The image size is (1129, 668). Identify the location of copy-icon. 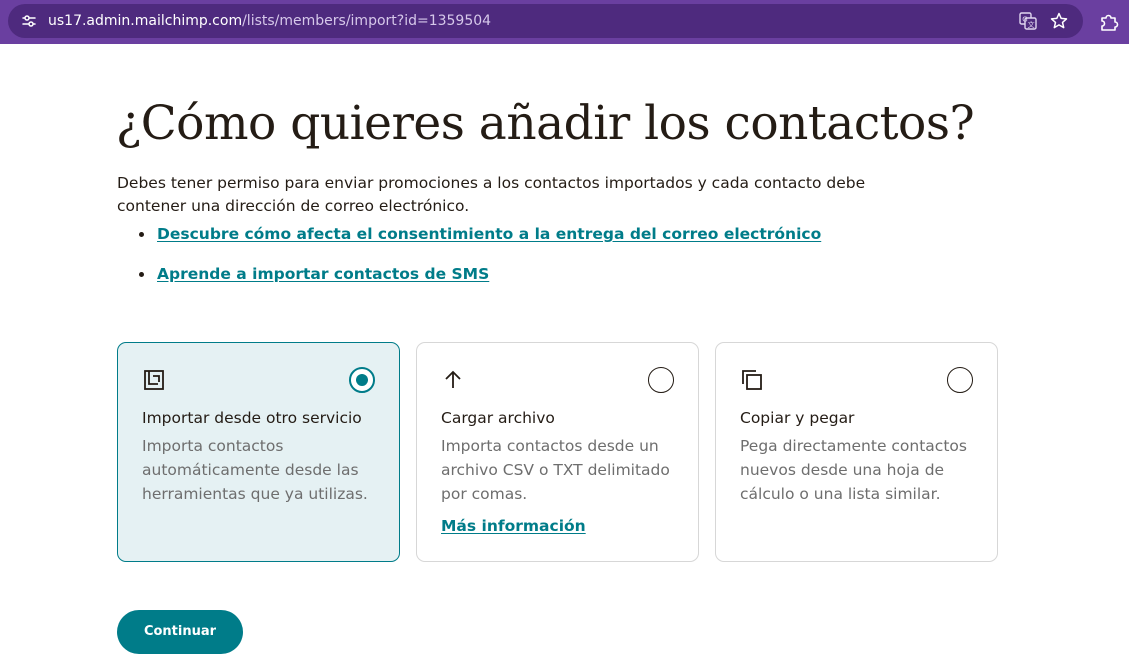
(752, 380).